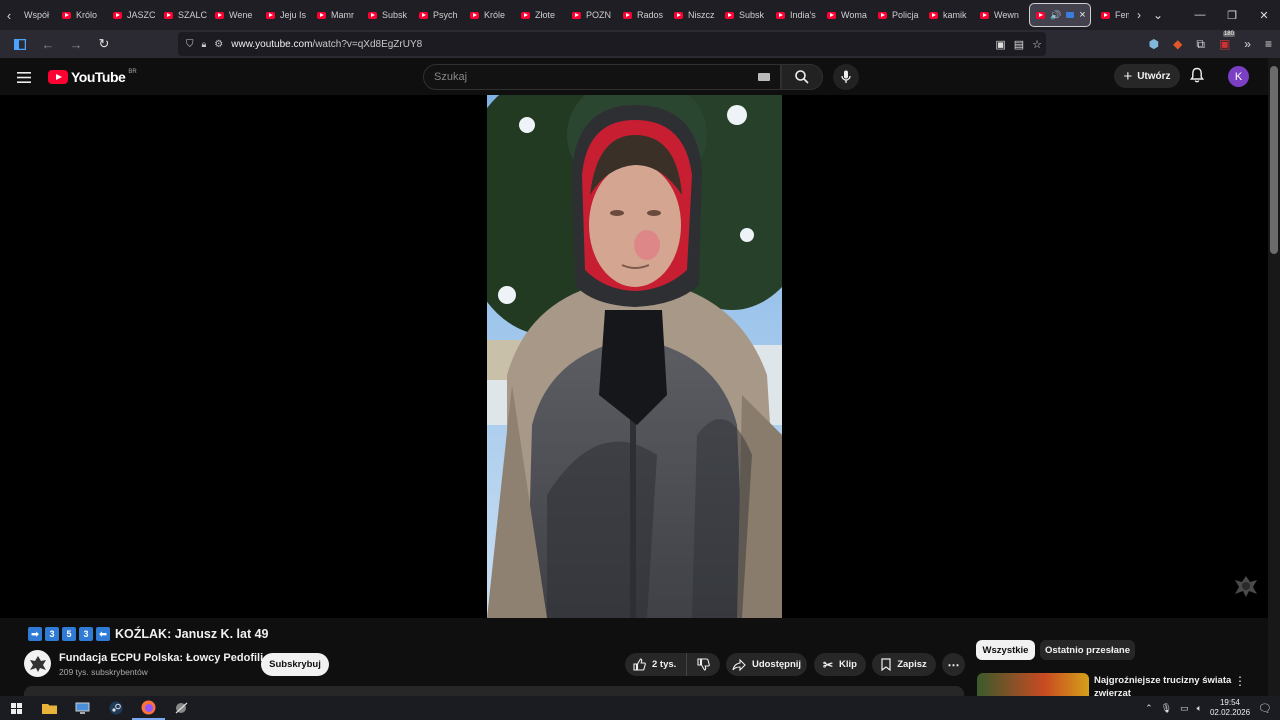 The image size is (1280, 720). Describe the element at coordinates (9, 15) in the screenshot. I see `tabs-scroll-left-icon: ‹` at that location.